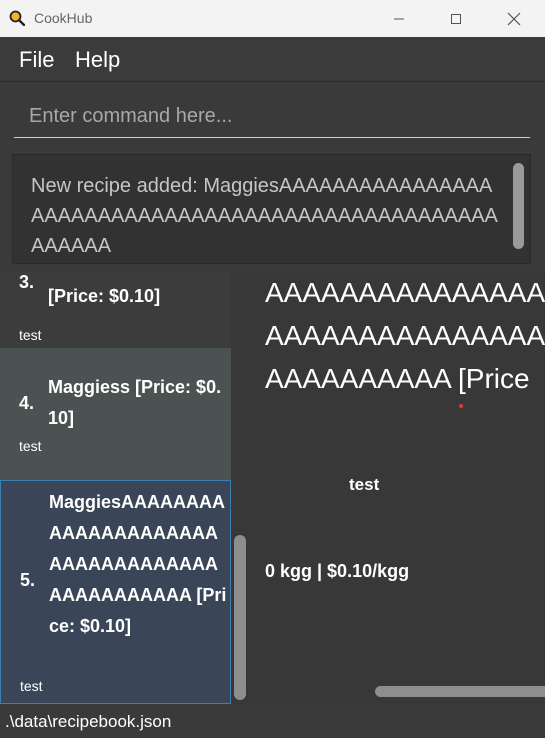 The height and width of the screenshot is (738, 545). What do you see at coordinates (27, 403) in the screenshot?
I see `recipe-index: 4.` at bounding box center [27, 403].